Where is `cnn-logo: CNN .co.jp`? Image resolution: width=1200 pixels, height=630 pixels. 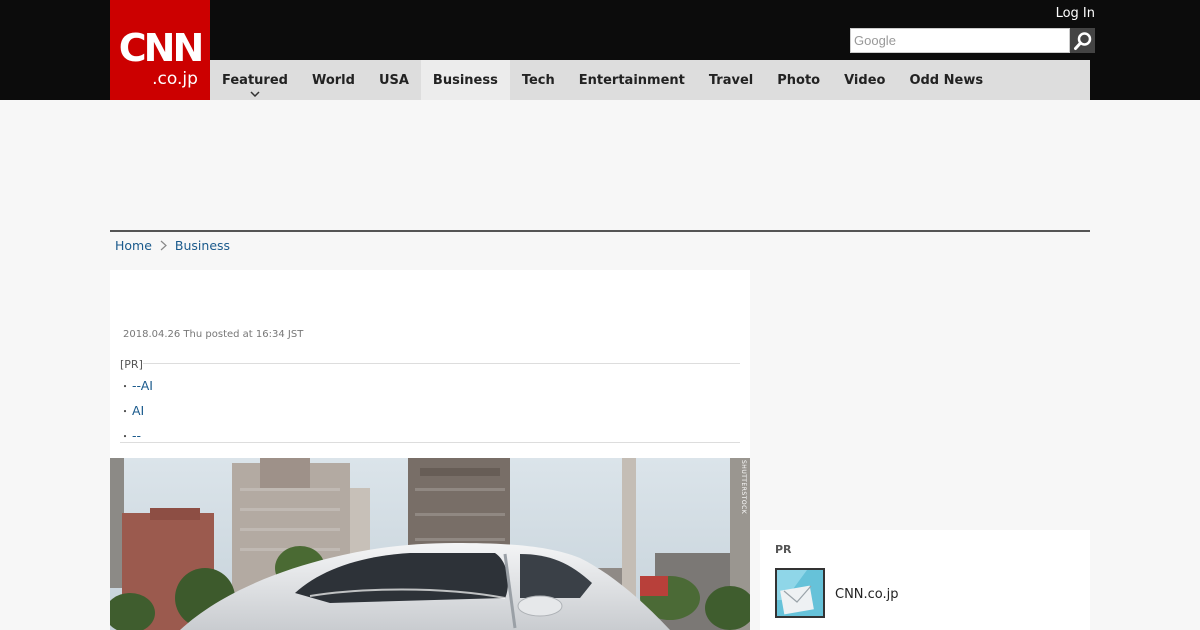 cnn-logo: CNN .co.jp is located at coordinates (160, 50).